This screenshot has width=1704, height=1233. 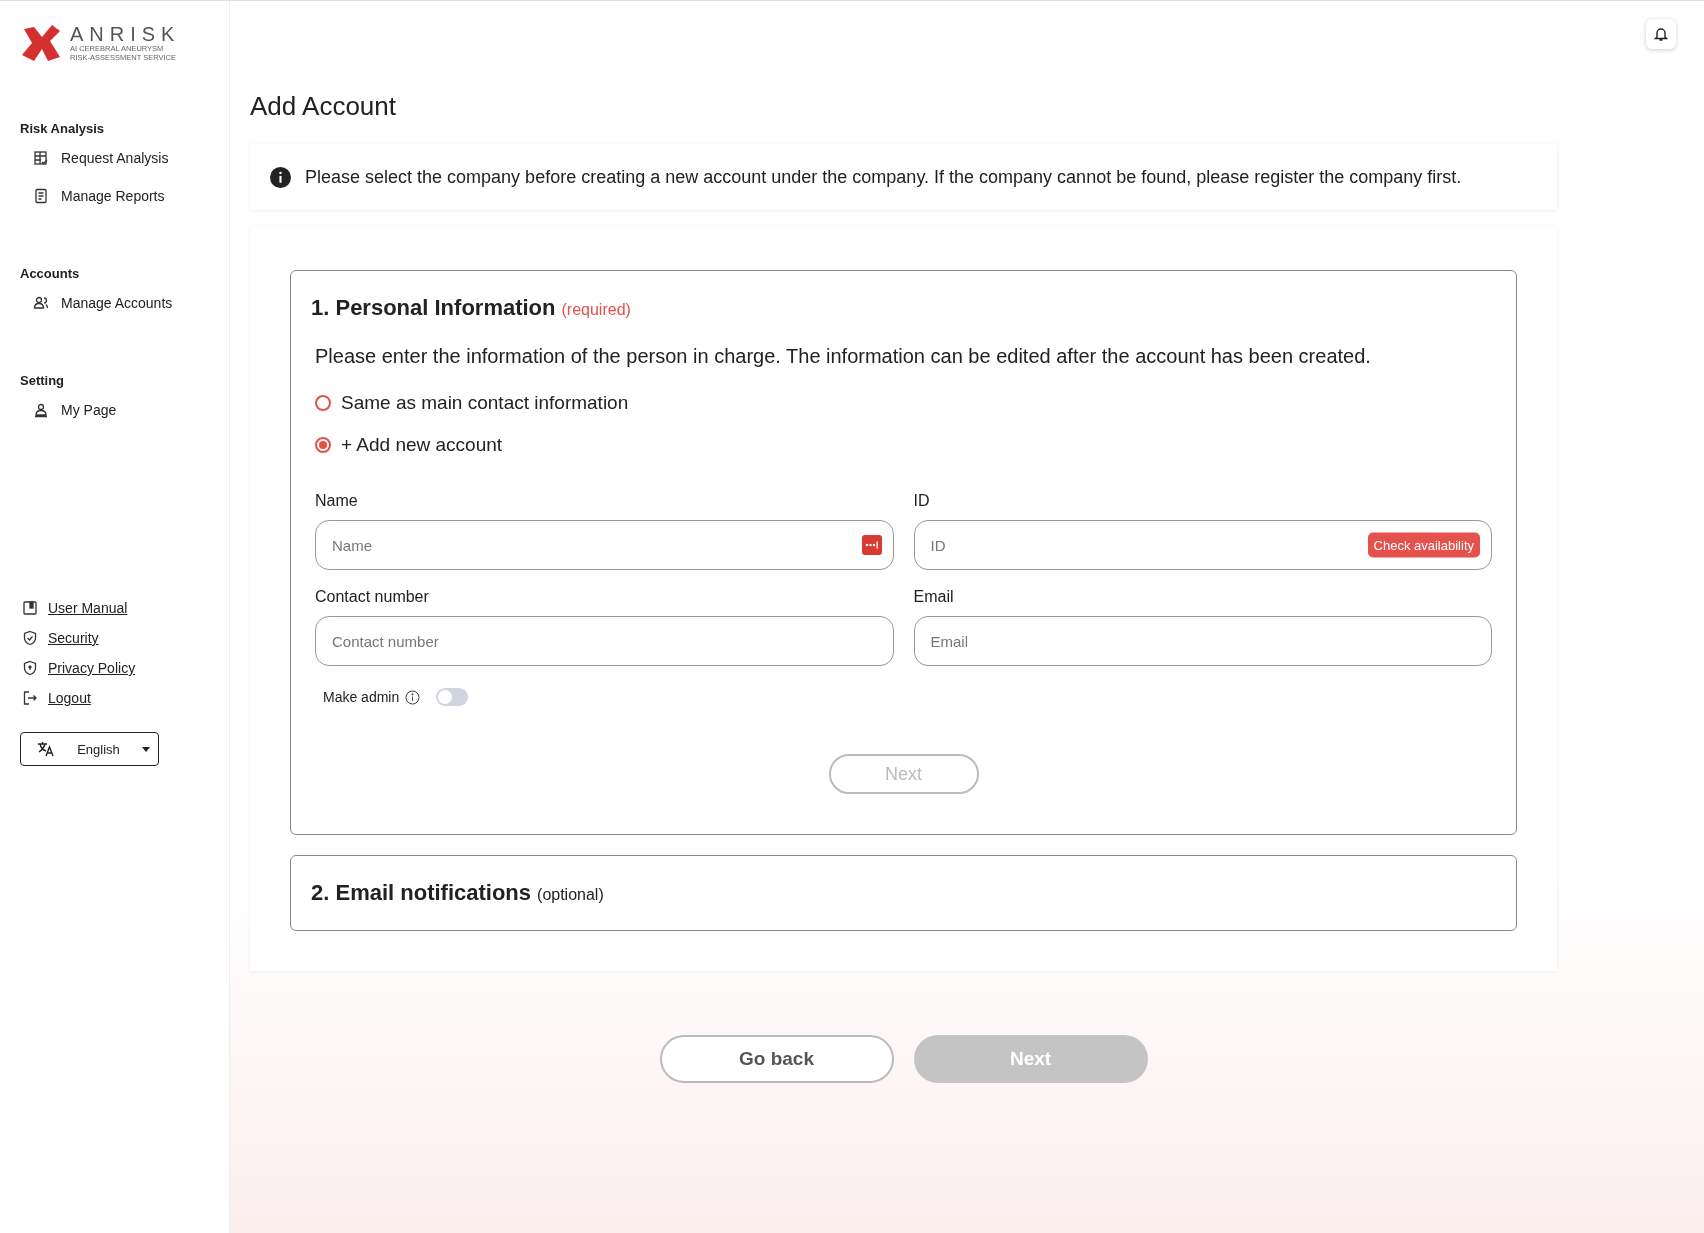 What do you see at coordinates (776, 1059) in the screenshot?
I see `go-back-button: Go back` at bounding box center [776, 1059].